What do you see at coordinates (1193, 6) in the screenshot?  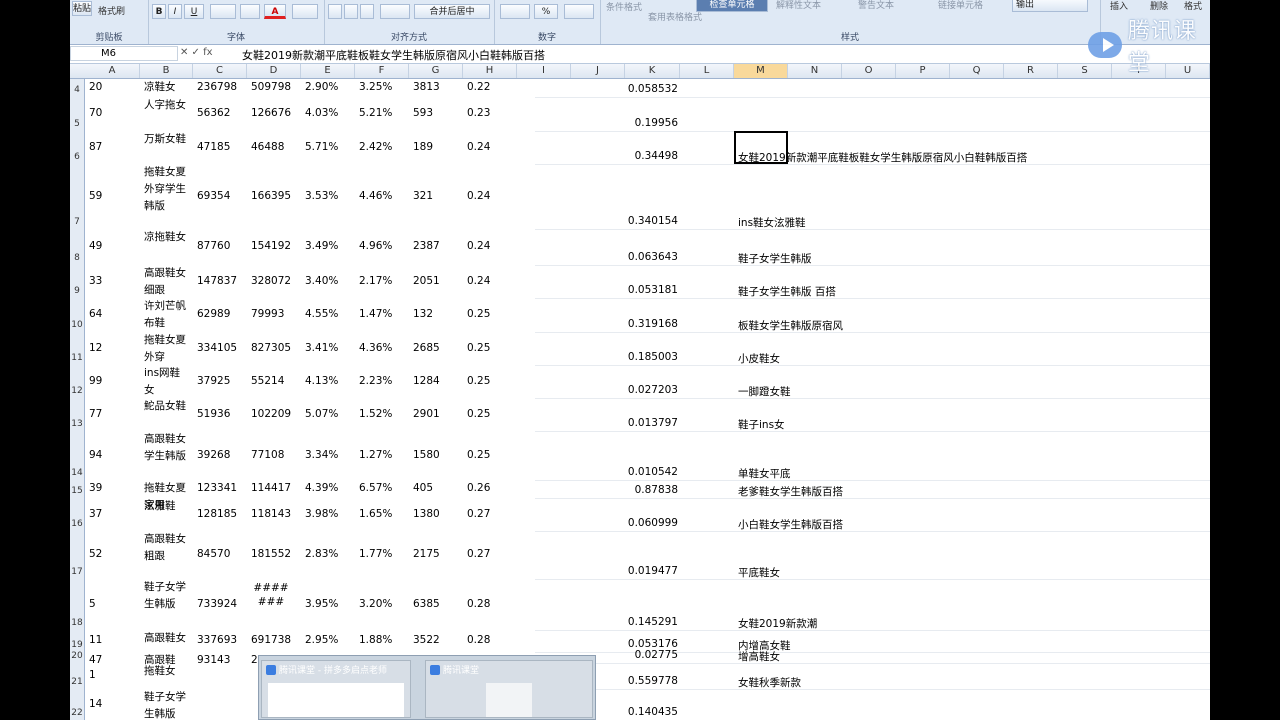 I see `format-button: 格式` at bounding box center [1193, 6].